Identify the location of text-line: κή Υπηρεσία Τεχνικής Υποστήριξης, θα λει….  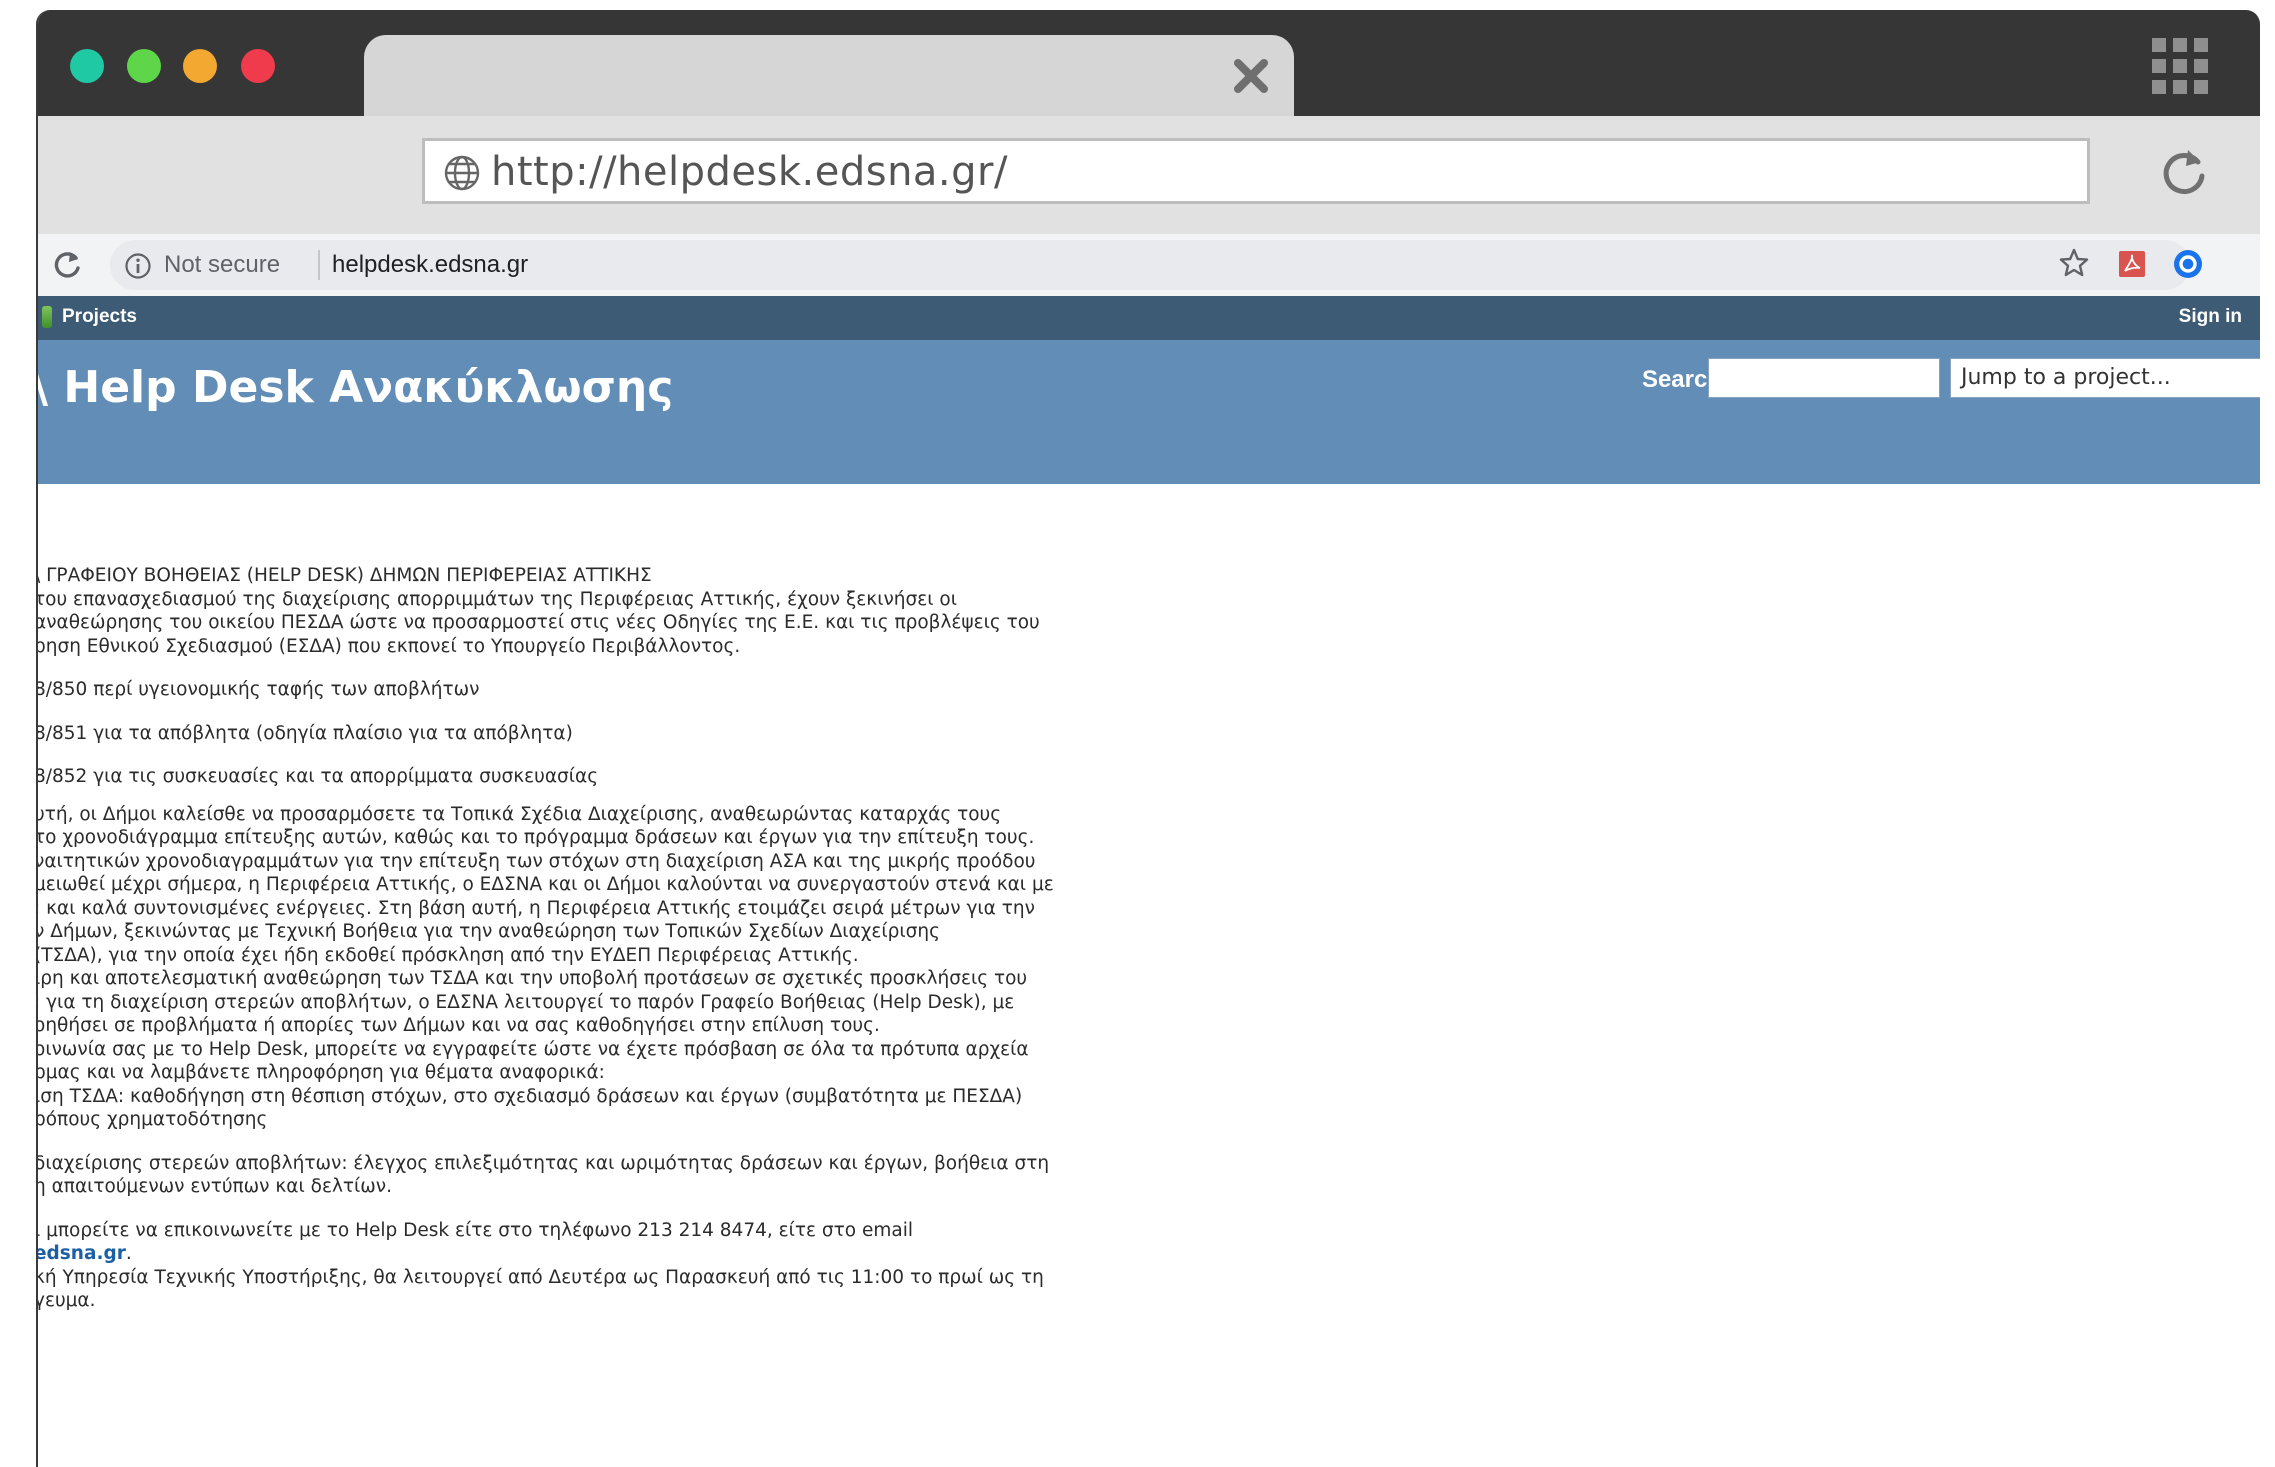
(541, 1277).